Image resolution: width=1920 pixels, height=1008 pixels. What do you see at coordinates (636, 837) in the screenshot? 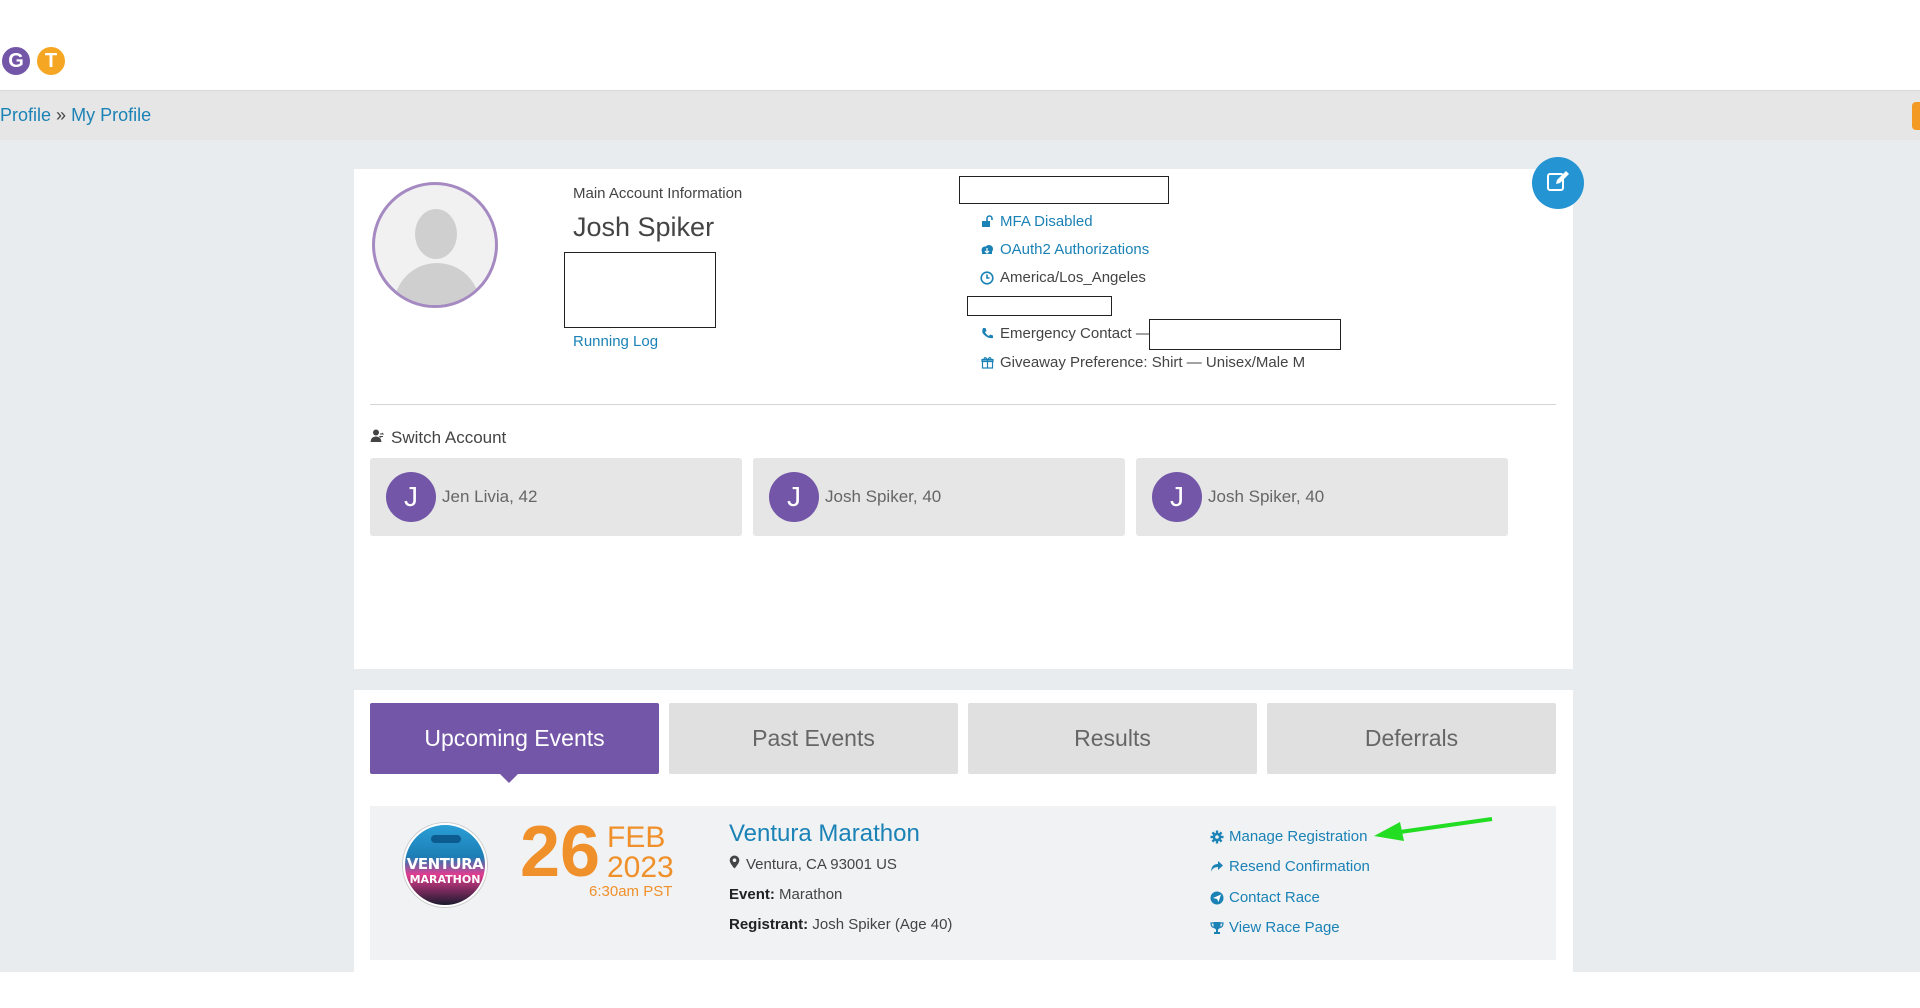
I see `event-month: FEB` at bounding box center [636, 837].